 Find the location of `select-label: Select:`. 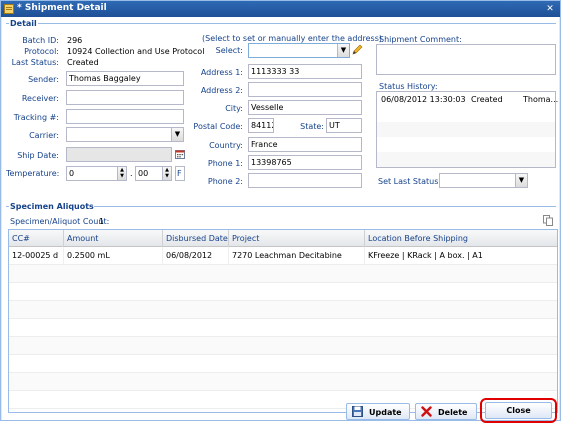

select-label: Select: is located at coordinates (229, 50).